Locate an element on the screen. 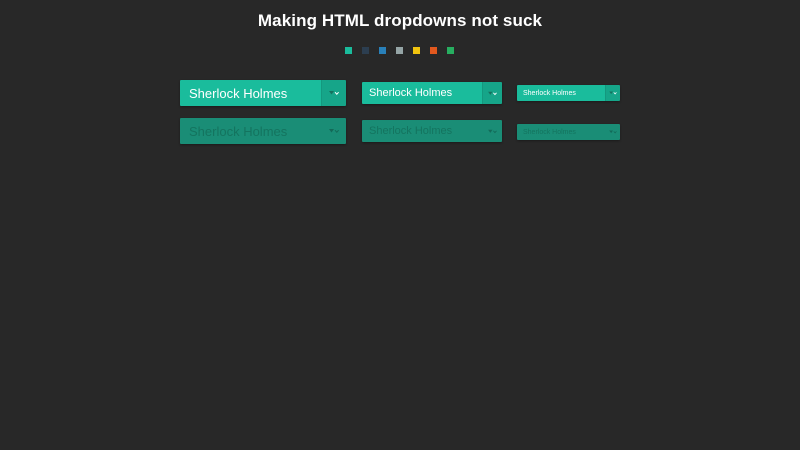 The image size is (800, 450). swatch-orange is located at coordinates (433, 50).